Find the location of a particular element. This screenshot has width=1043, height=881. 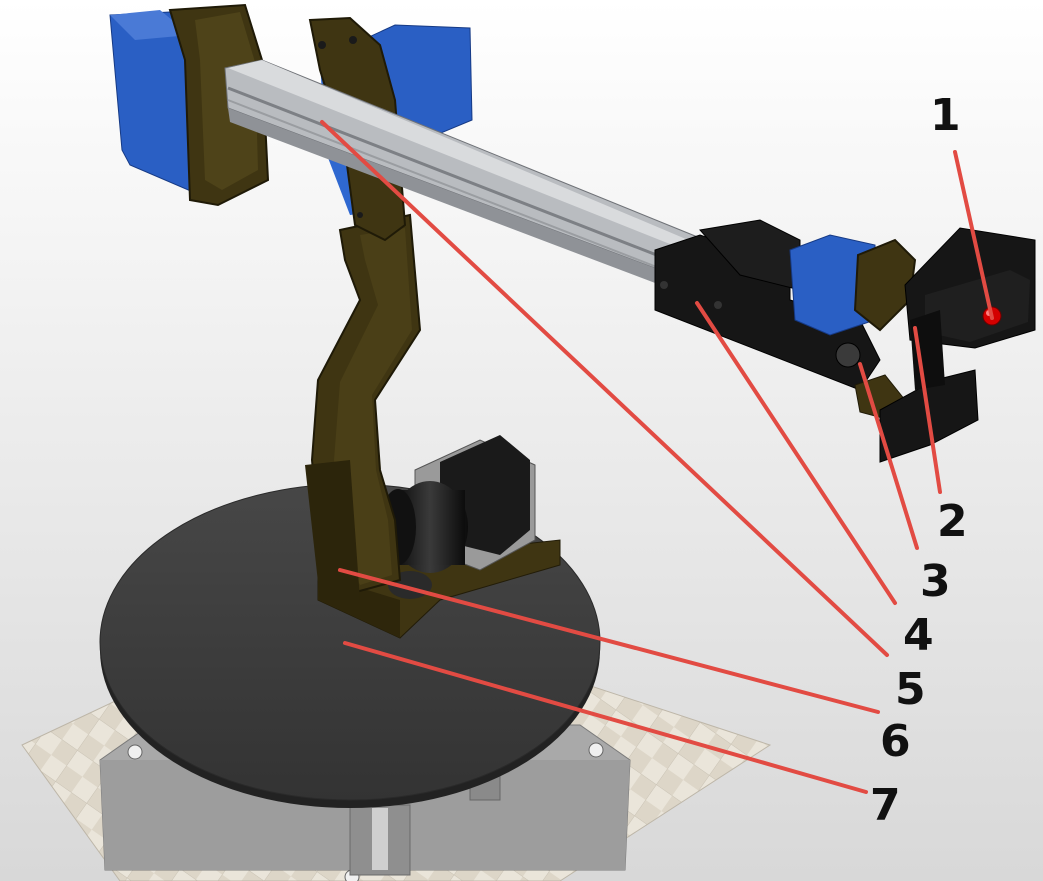

callout-label-5: 5 is located at coordinates (910, 689).